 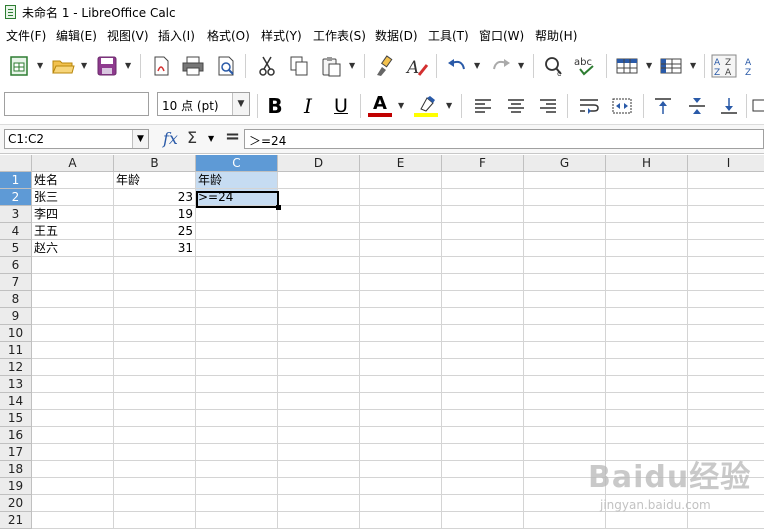 What do you see at coordinates (155, 299) in the screenshot?
I see `cell-b8` at bounding box center [155, 299].